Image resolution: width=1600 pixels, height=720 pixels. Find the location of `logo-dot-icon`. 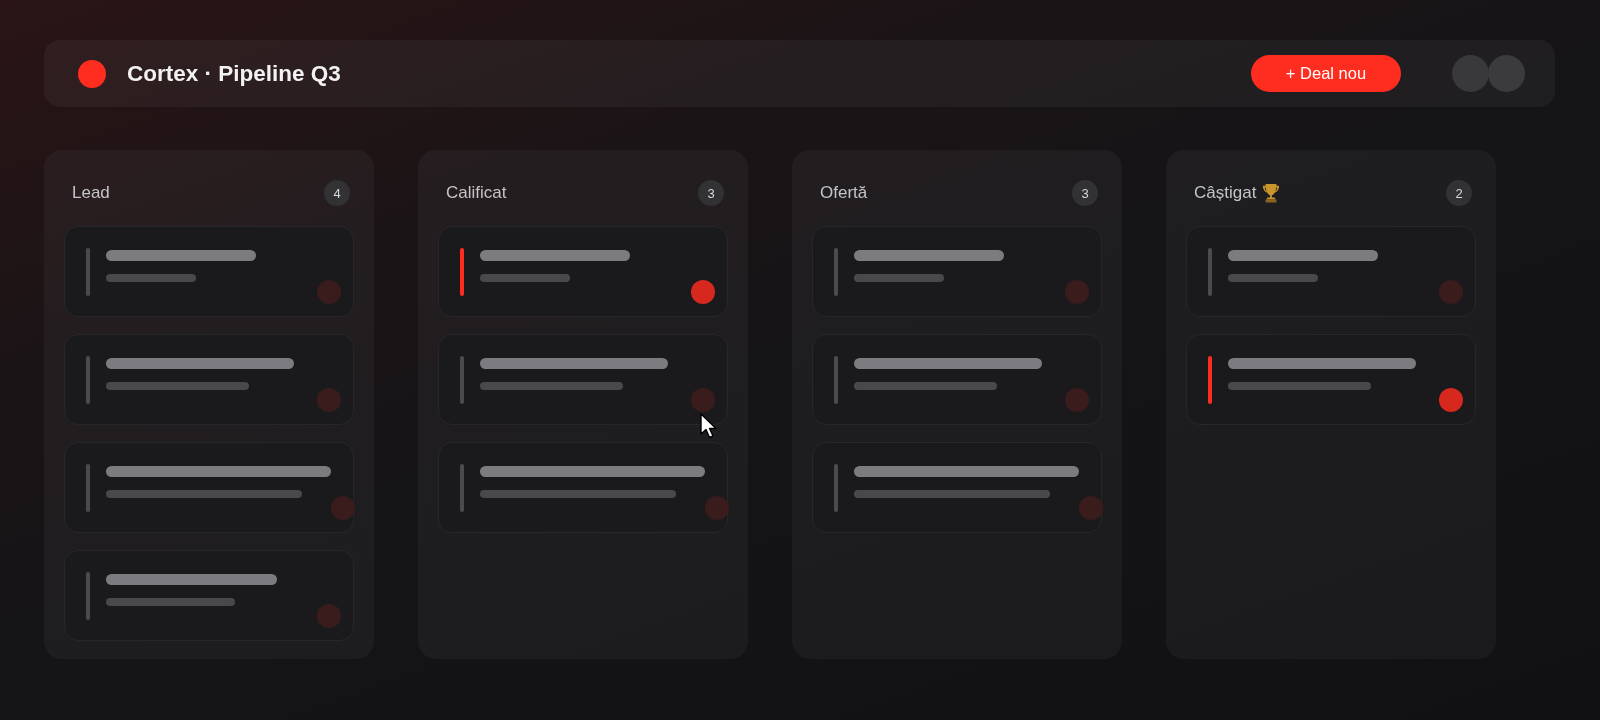

logo-dot-icon is located at coordinates (92, 73).